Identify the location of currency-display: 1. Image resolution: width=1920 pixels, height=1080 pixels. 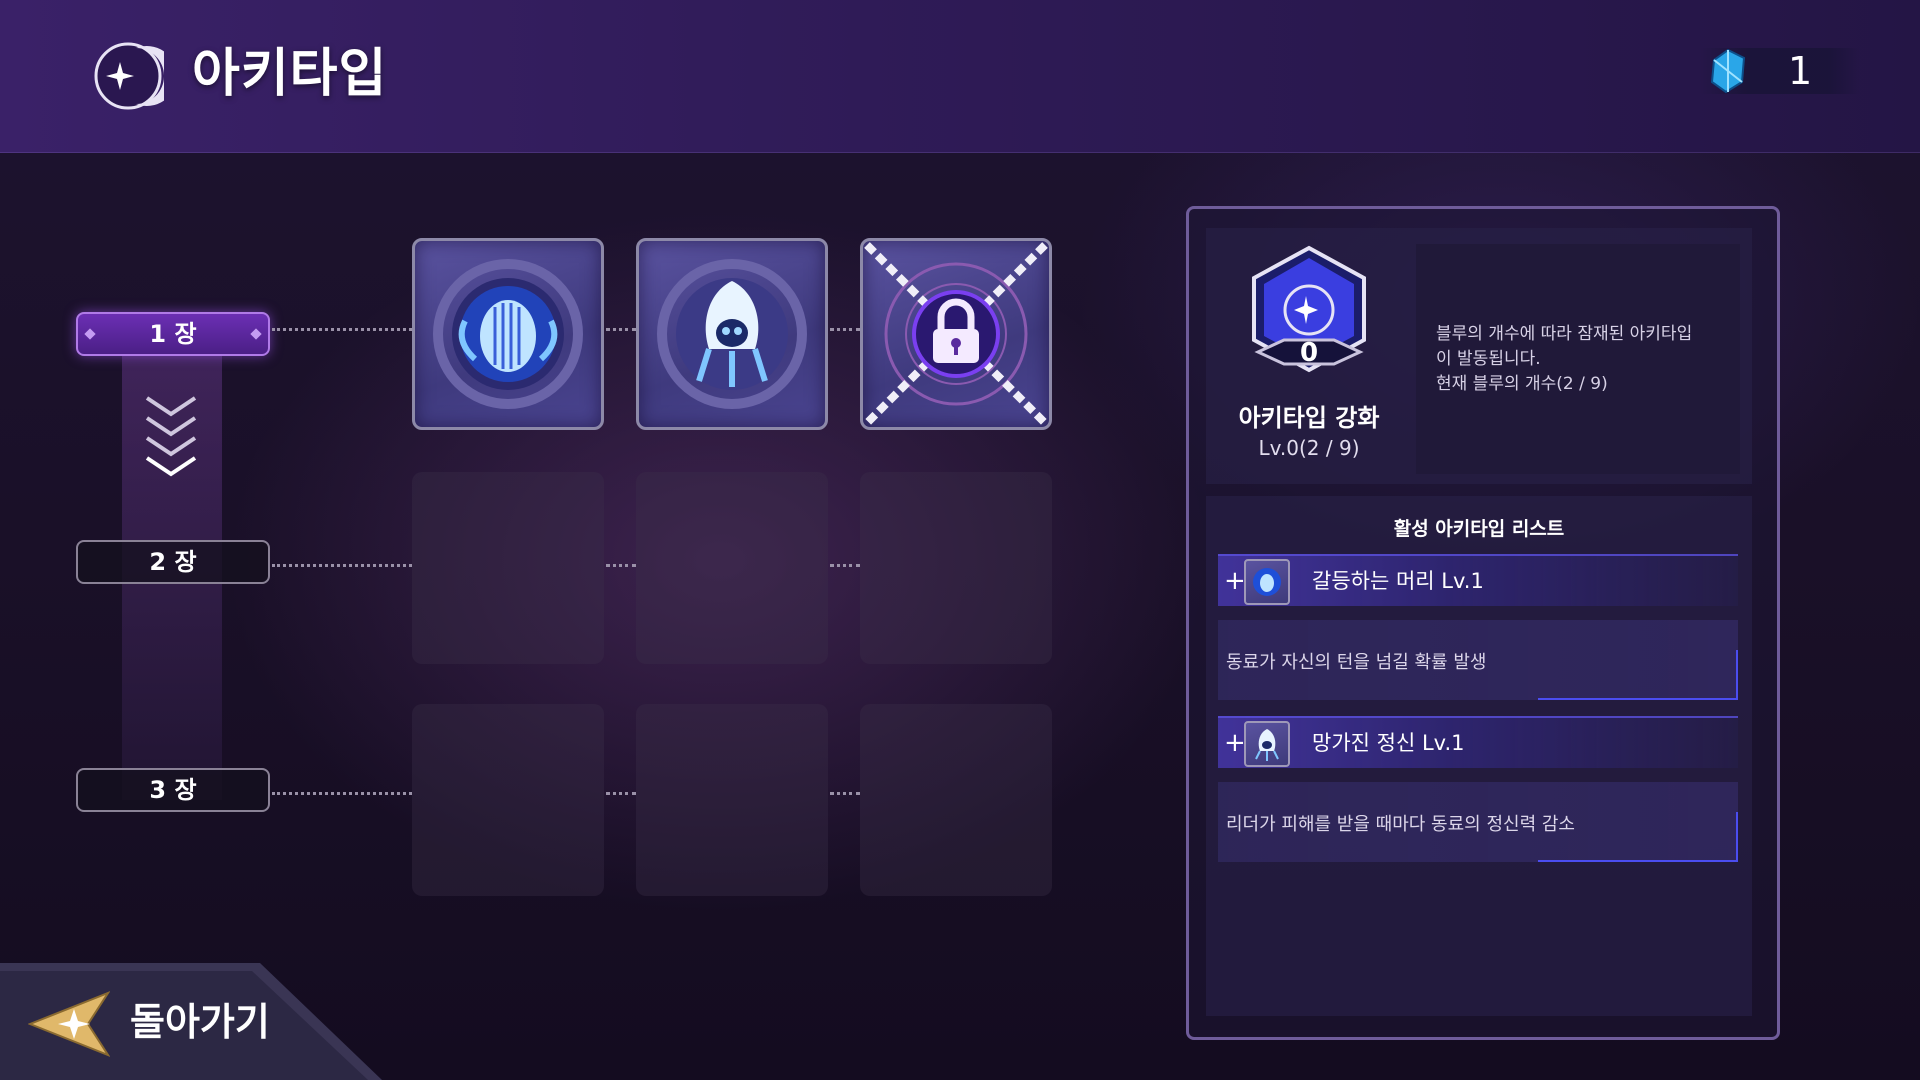
(1780, 71).